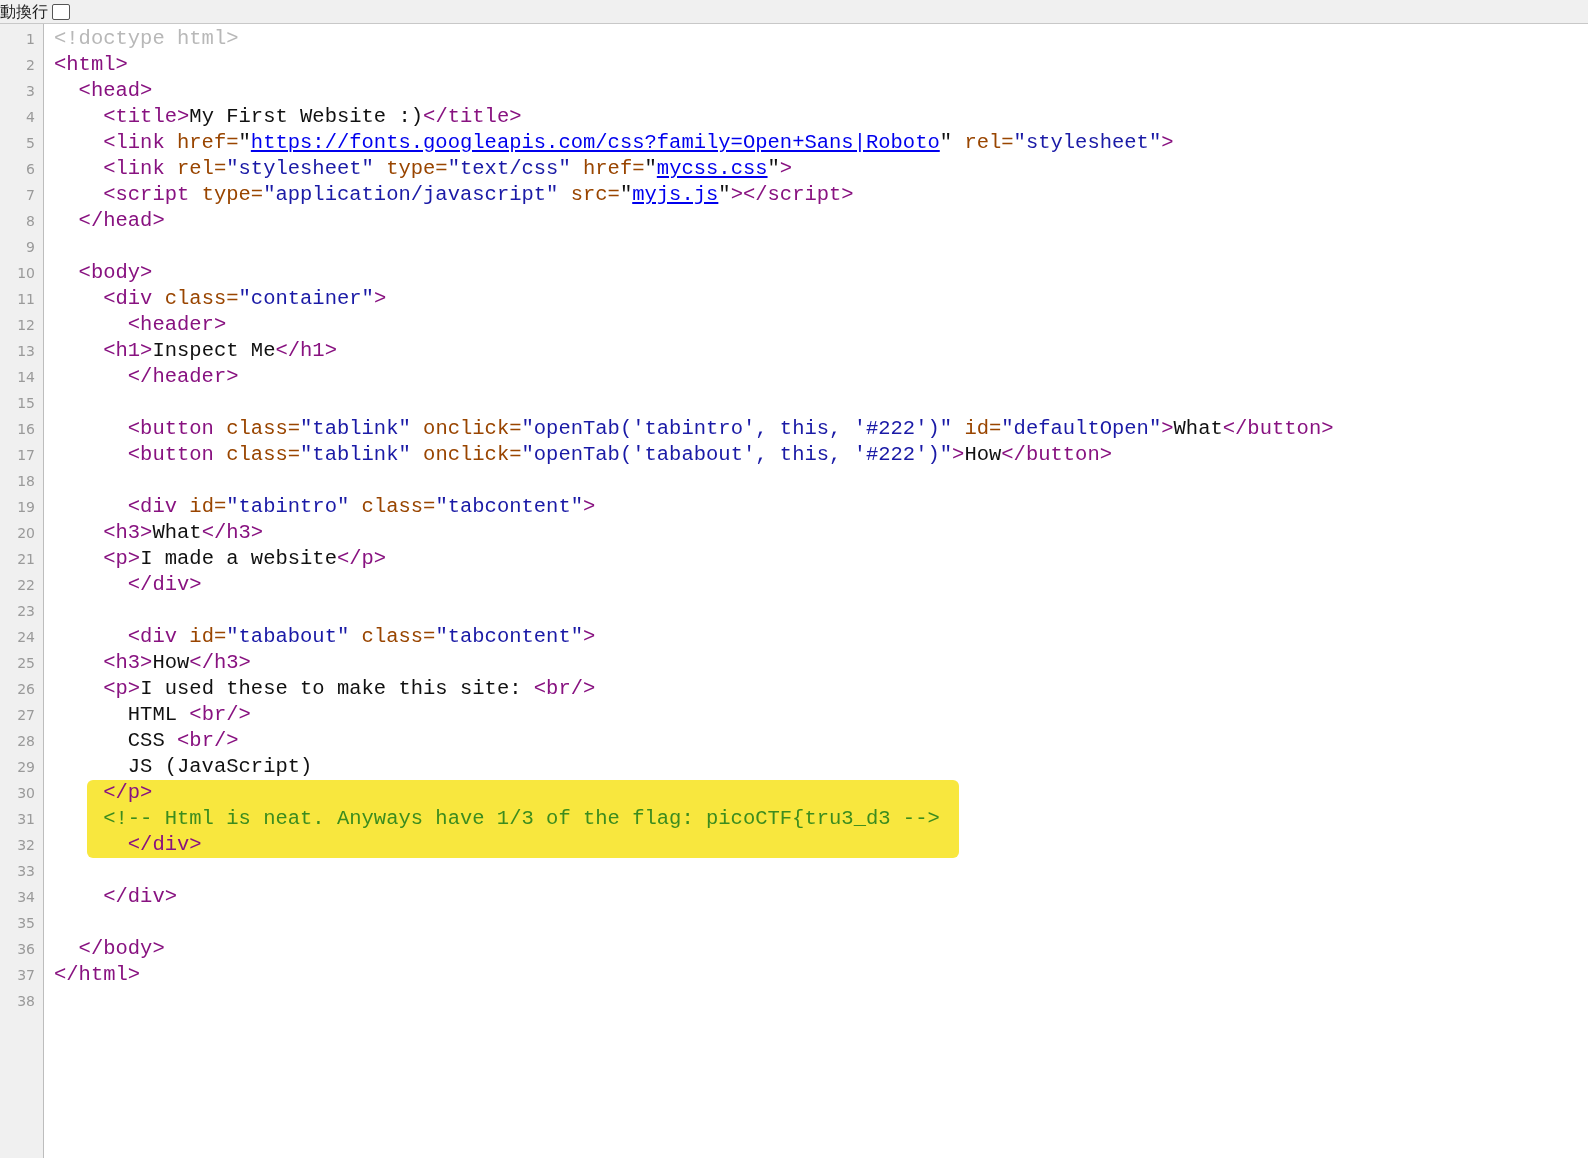 The image size is (1588, 1158). I want to click on link: myjs.js, so click(675, 194).